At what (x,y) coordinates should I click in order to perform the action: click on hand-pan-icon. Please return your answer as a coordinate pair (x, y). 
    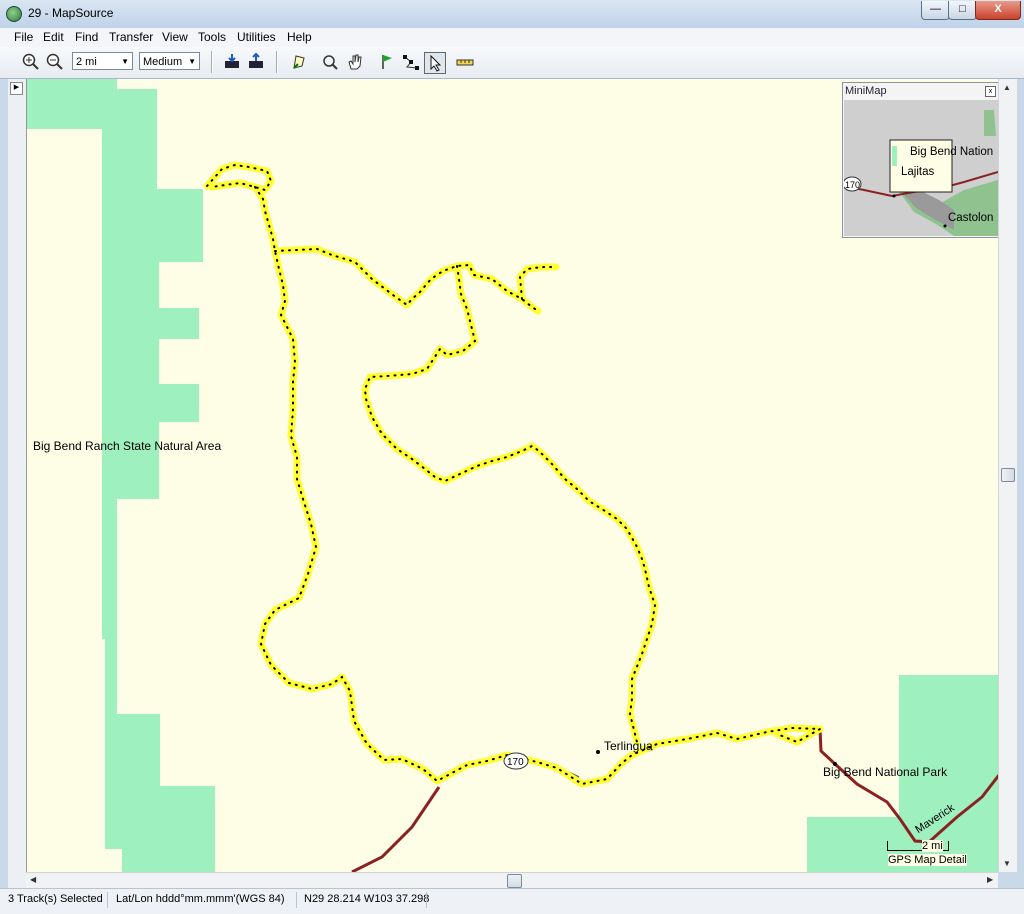
    Looking at the image, I should click on (355, 62).